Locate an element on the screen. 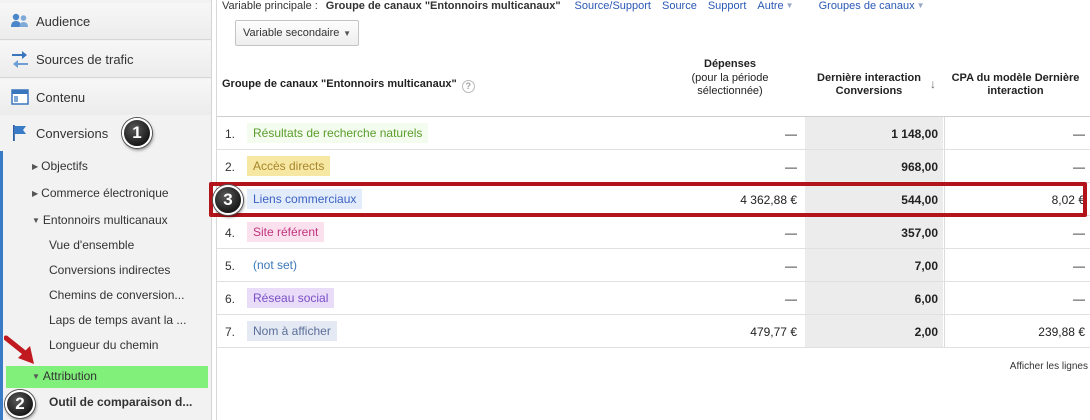  primary-dimension-label: Variable principale : is located at coordinates (270, 6).